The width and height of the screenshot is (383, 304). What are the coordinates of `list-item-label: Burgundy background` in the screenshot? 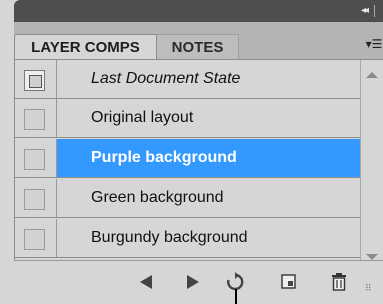 It's located at (169, 237).